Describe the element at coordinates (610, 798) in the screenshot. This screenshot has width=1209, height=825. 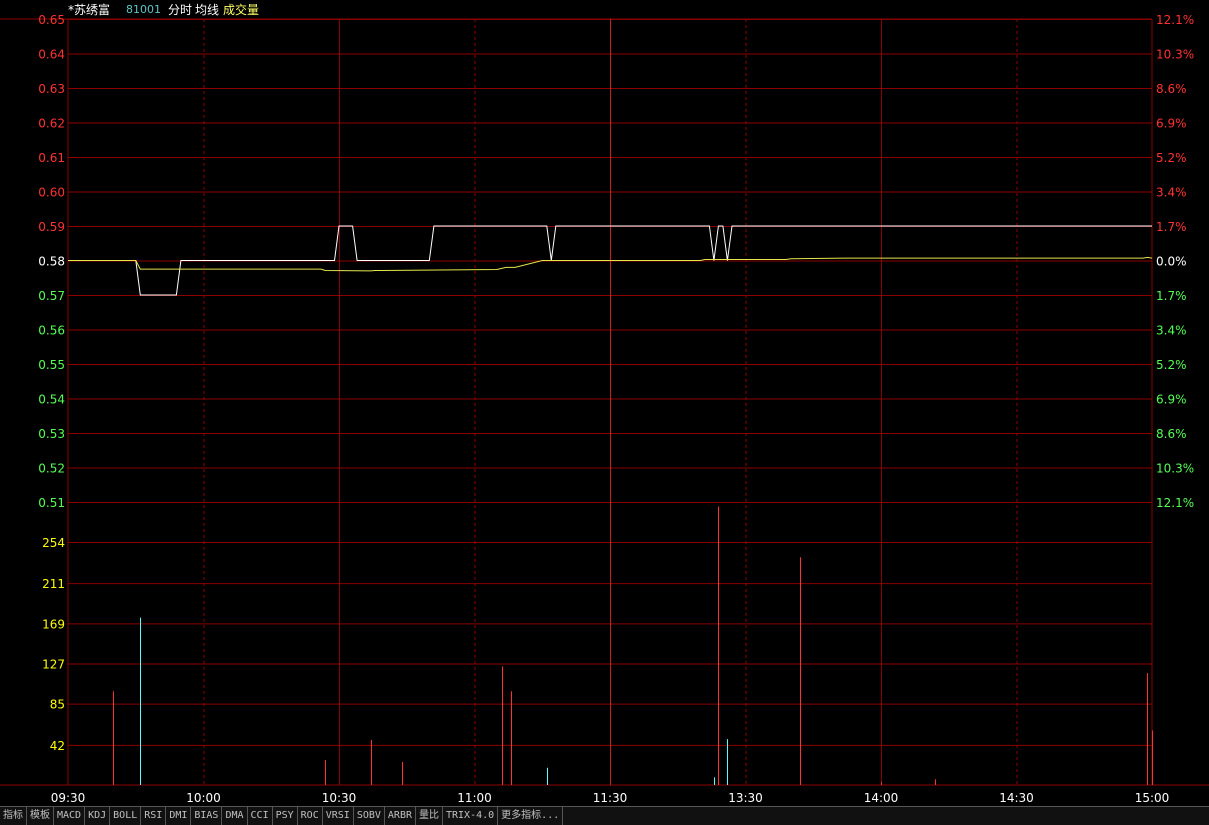
I see `time-tick-label: 11:30` at that location.